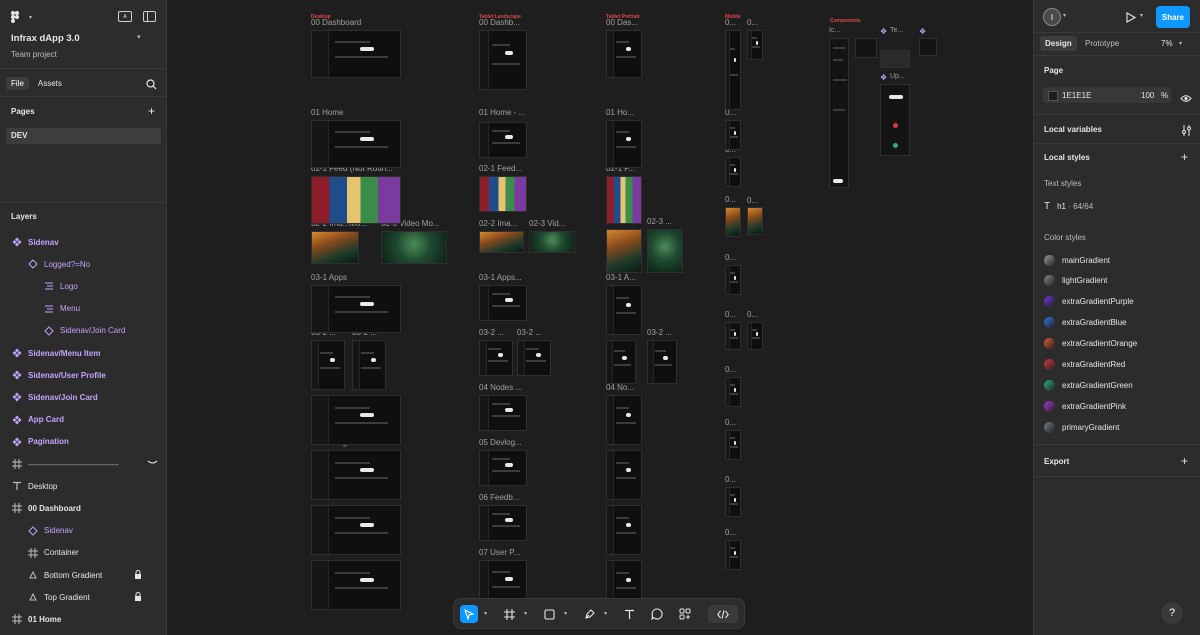 The image size is (1200, 635). Describe the element at coordinates (503, 303) in the screenshot. I see `frame-tl-apps` at that location.